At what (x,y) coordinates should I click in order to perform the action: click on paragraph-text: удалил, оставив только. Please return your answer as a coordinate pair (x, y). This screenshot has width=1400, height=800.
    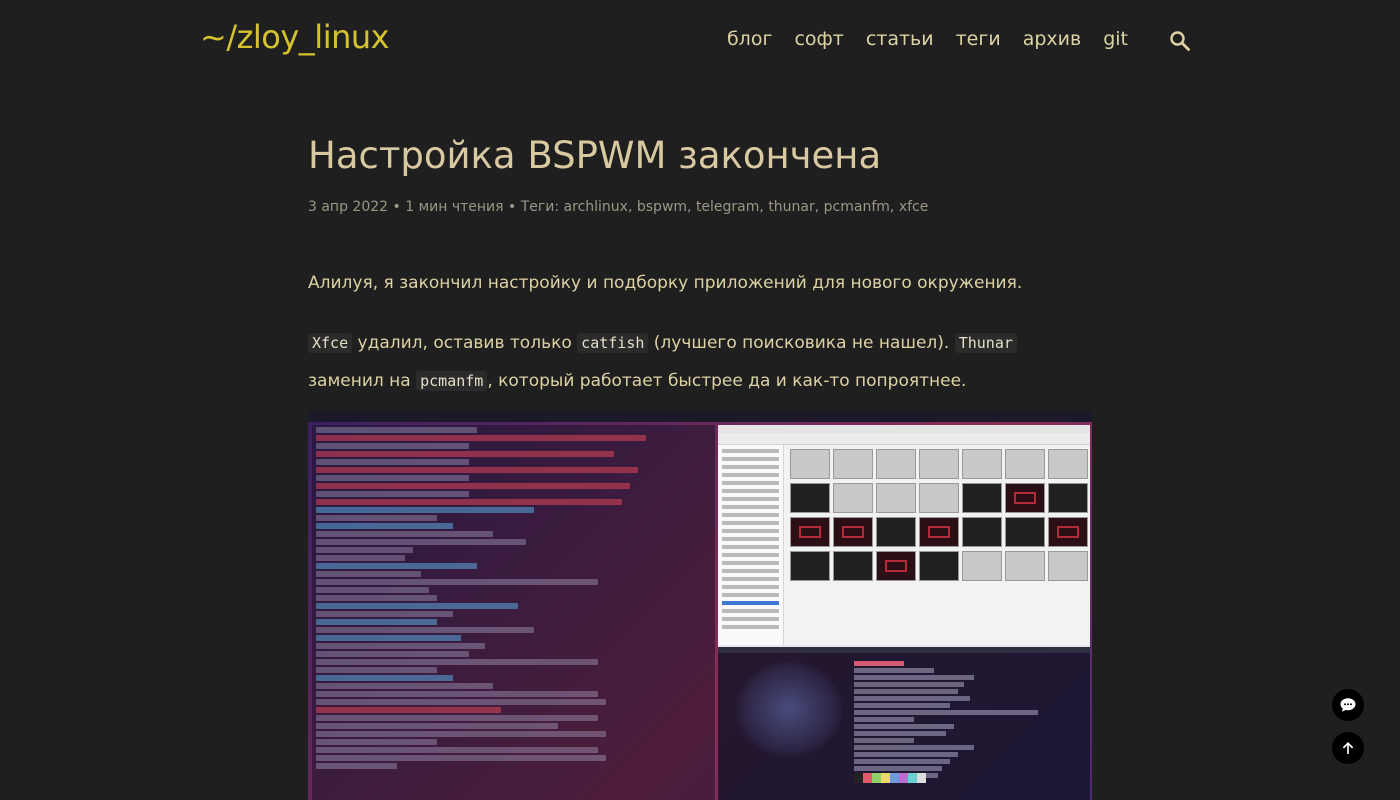
    Looking at the image, I should click on (465, 343).